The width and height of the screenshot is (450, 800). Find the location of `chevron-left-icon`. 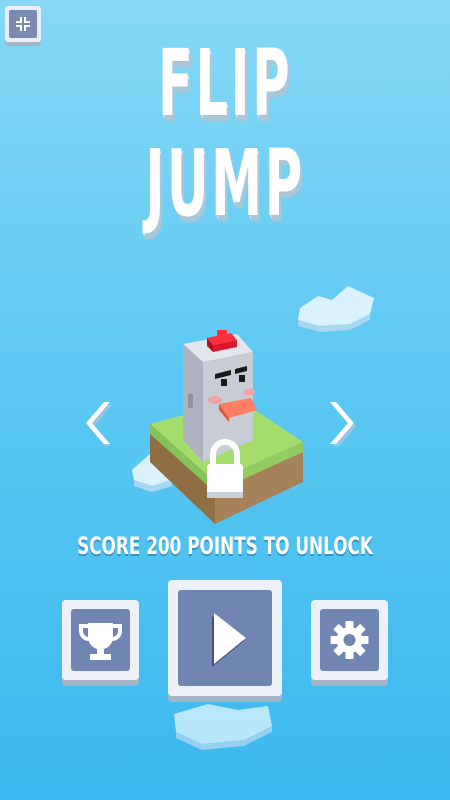

chevron-left-icon is located at coordinates (99, 424).